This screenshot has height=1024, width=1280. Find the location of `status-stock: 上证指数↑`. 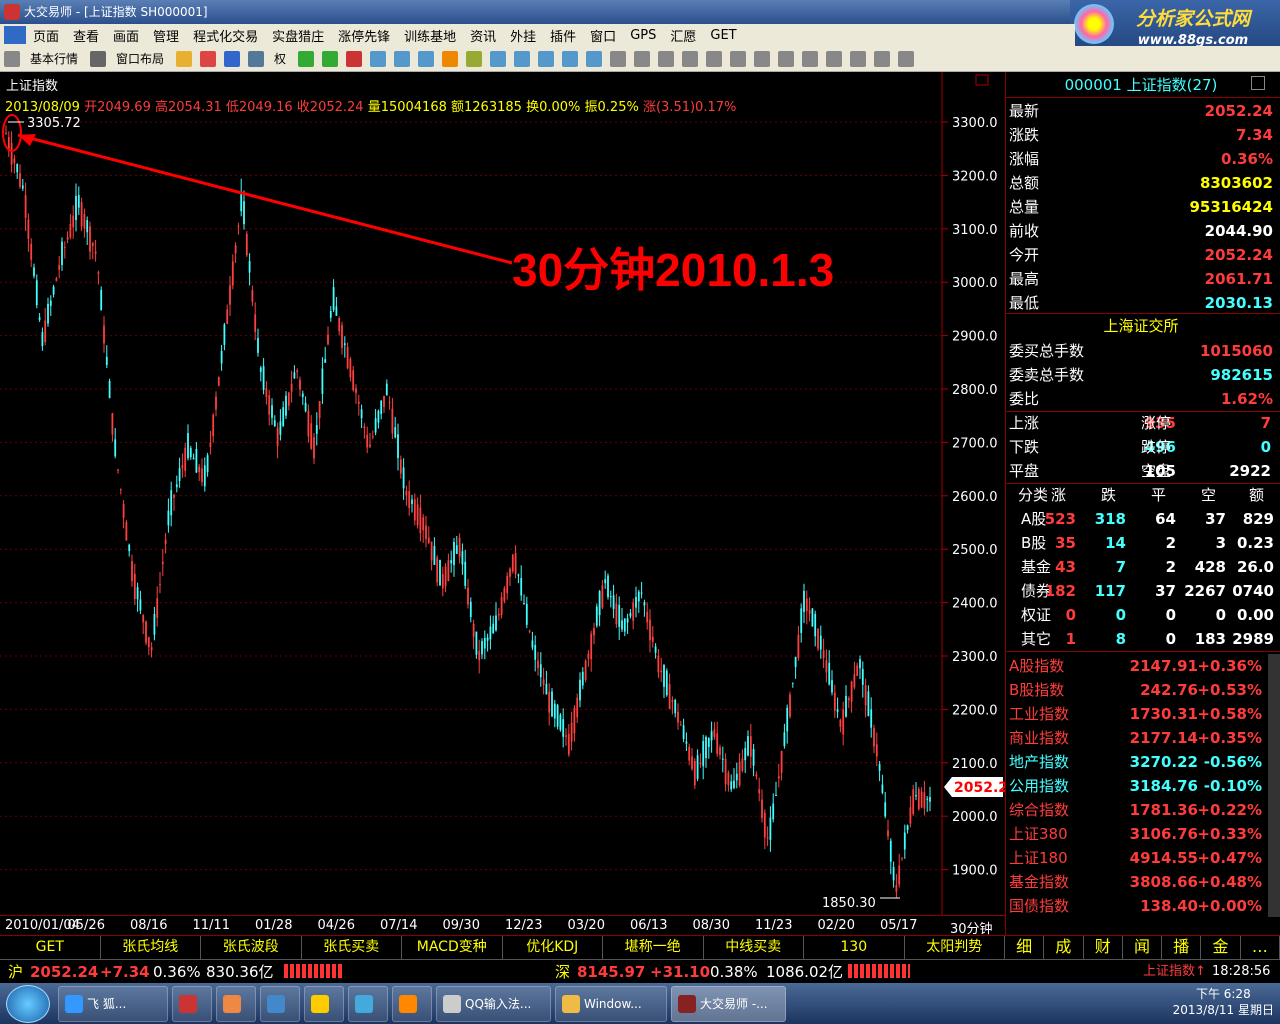

status-stock: 上证指数↑ is located at coordinates (1174, 972).